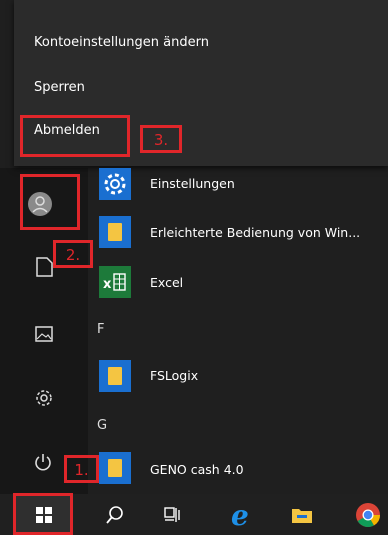 This screenshot has width=388, height=535. Describe the element at coordinates (100, 329) in the screenshot. I see `section-letter-f: F` at that location.